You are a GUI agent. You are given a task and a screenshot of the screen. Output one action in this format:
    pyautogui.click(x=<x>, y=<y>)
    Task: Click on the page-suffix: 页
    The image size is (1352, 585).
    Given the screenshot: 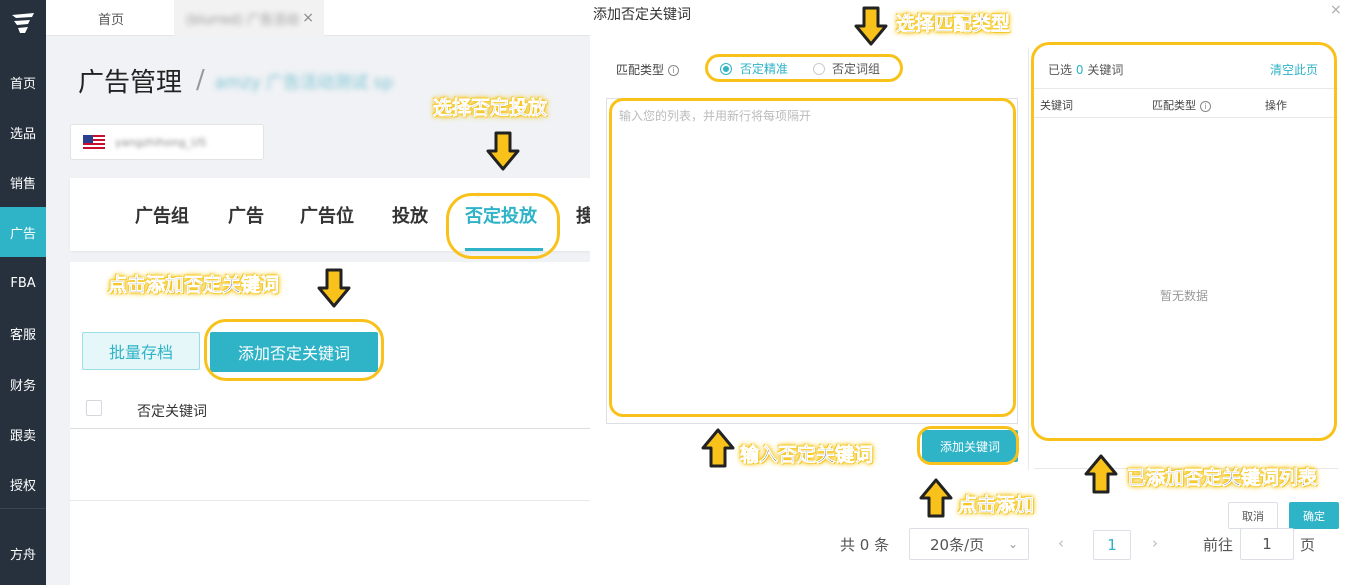 What is the action you would take?
    pyautogui.click(x=1308, y=545)
    